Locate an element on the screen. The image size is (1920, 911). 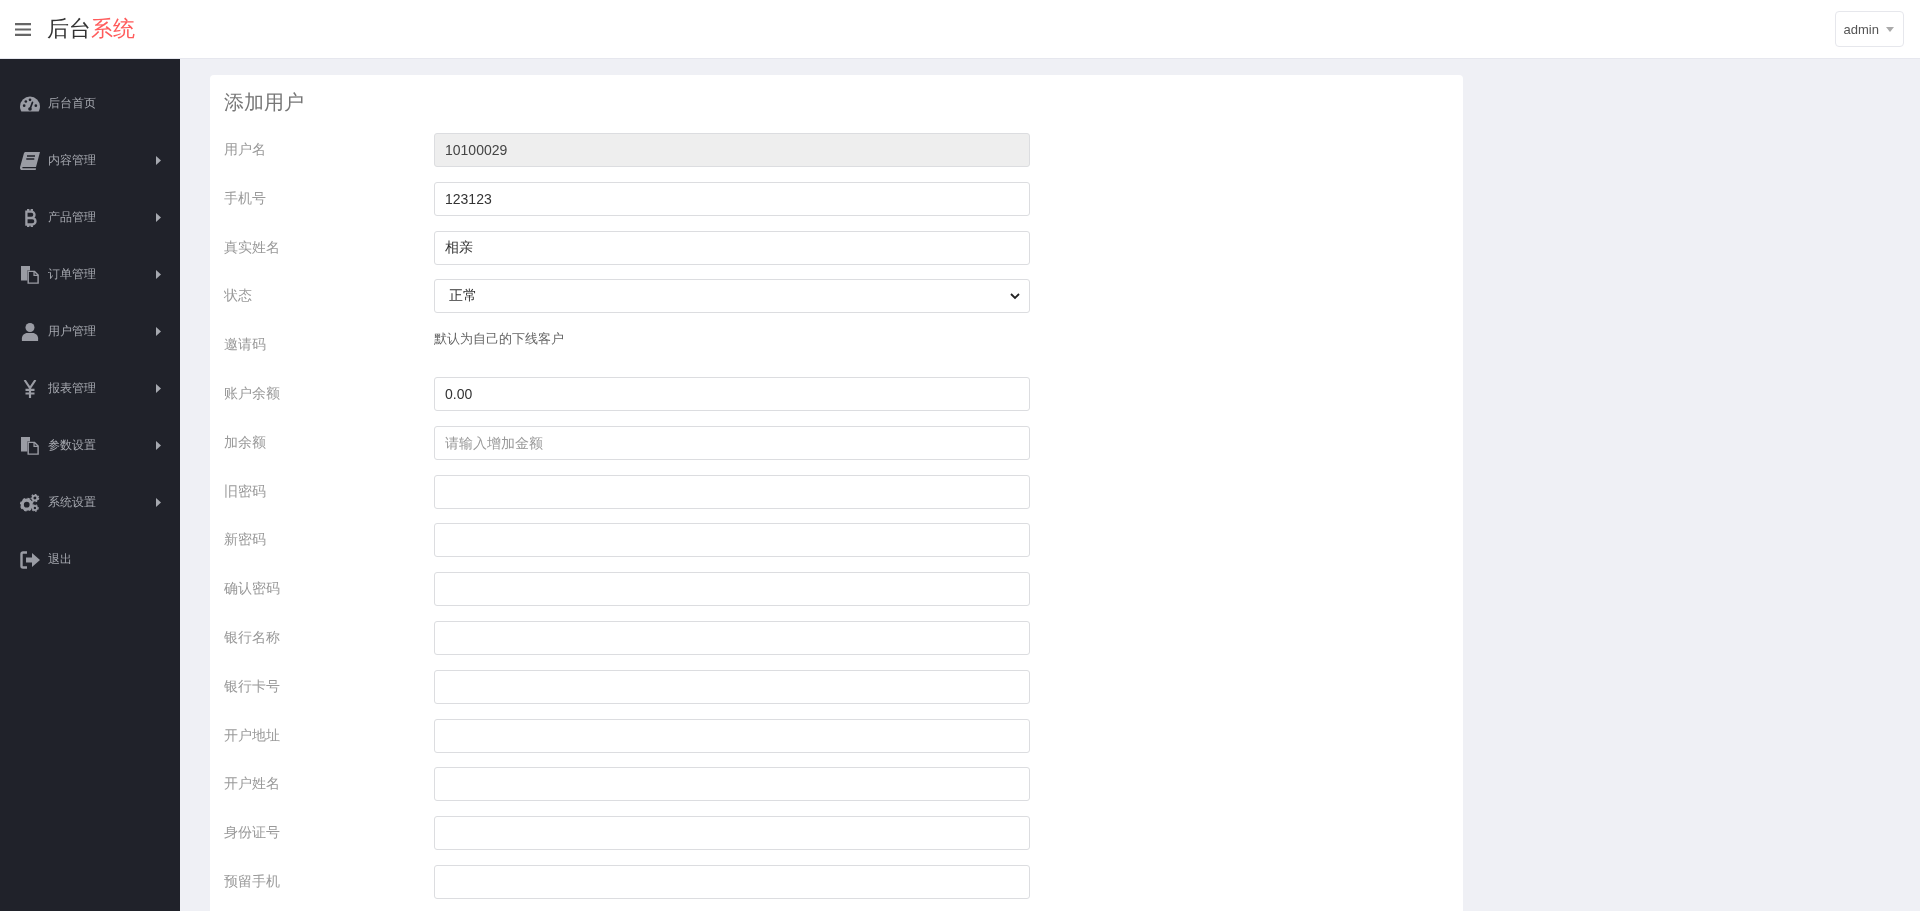
sidebar-item: 内容管理 is located at coordinates (90, 160).